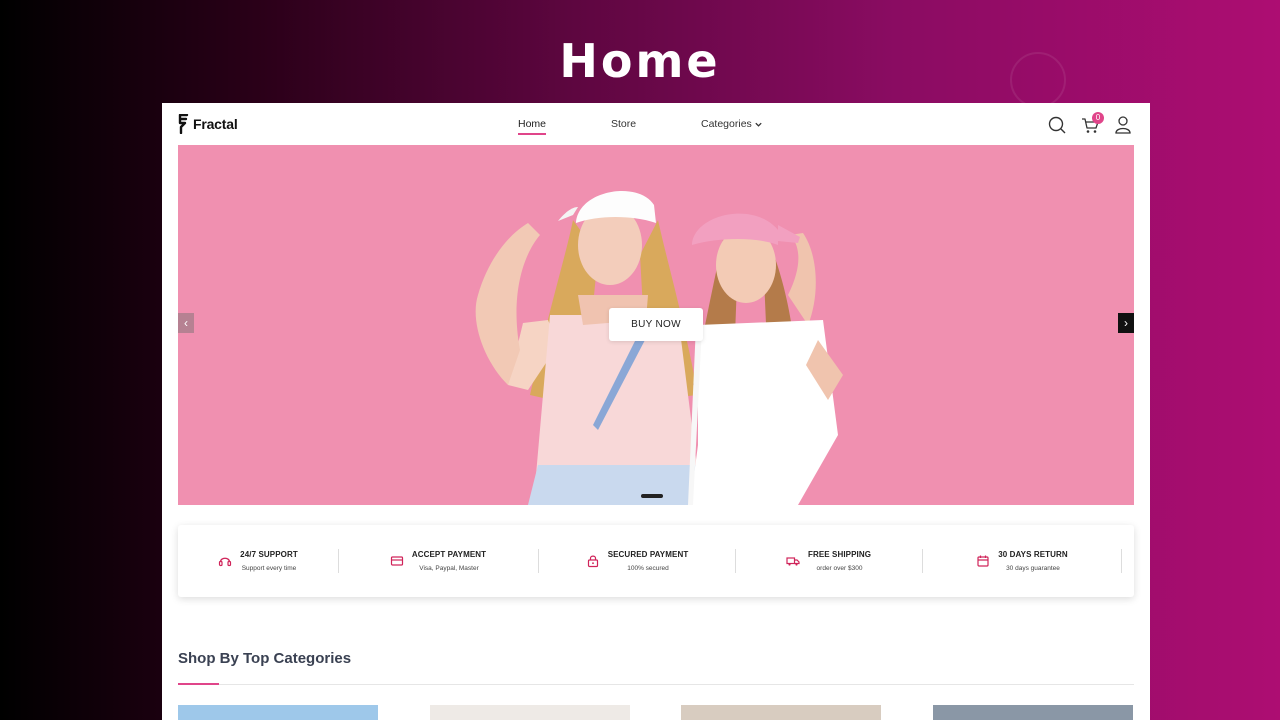 The image size is (1280, 720). What do you see at coordinates (839, 554) in the screenshot?
I see `feature-title: FREE SHIPPING` at bounding box center [839, 554].